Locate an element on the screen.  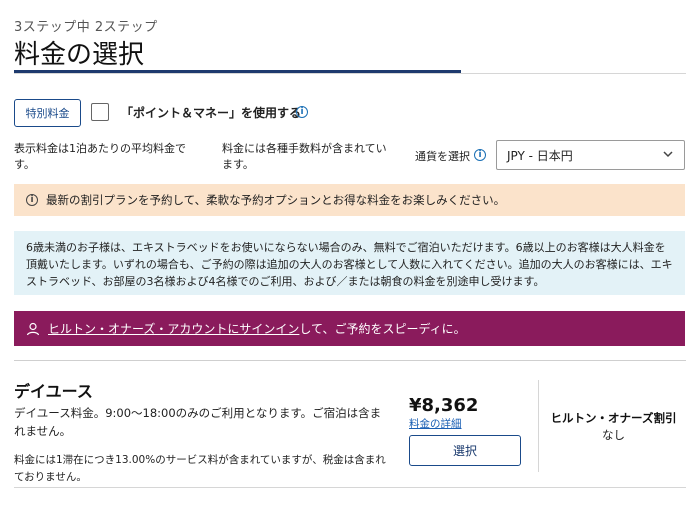
signin-link: ヒルトン・オナーズ・アカウントにサインイン is located at coordinates (173, 328).